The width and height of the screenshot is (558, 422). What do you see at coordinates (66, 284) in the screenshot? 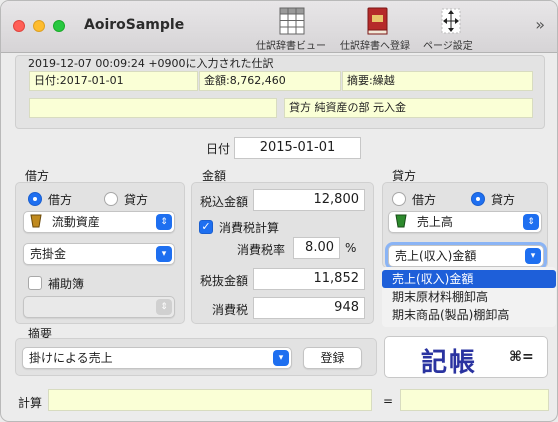
I see `subledger-label: 補助簿` at bounding box center [66, 284].